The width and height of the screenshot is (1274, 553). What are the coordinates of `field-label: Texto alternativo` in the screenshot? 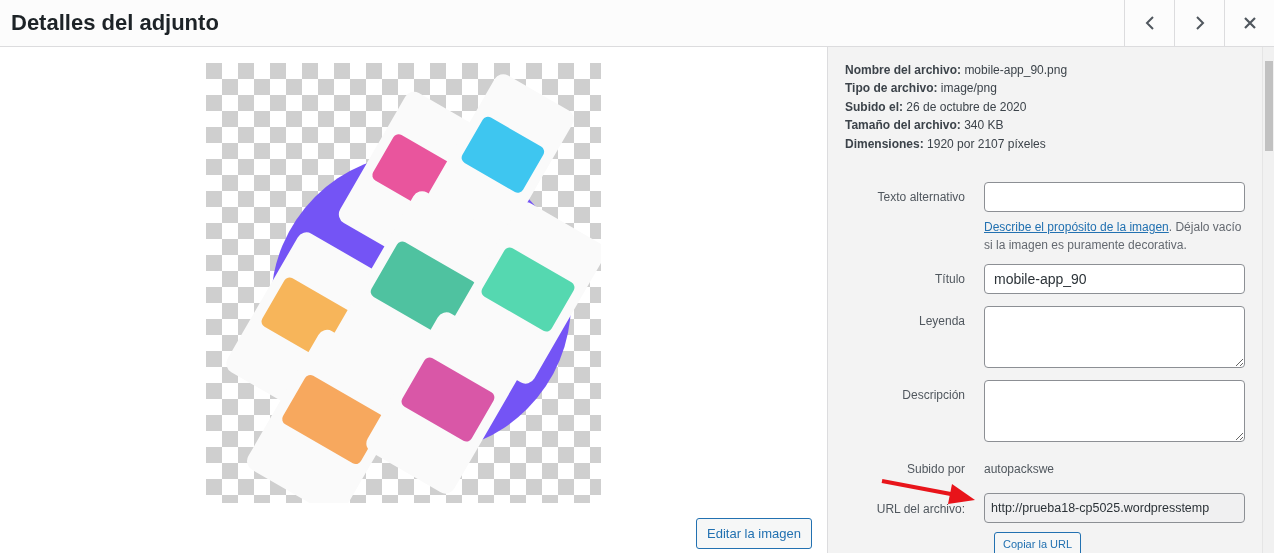 It's located at (920, 198).